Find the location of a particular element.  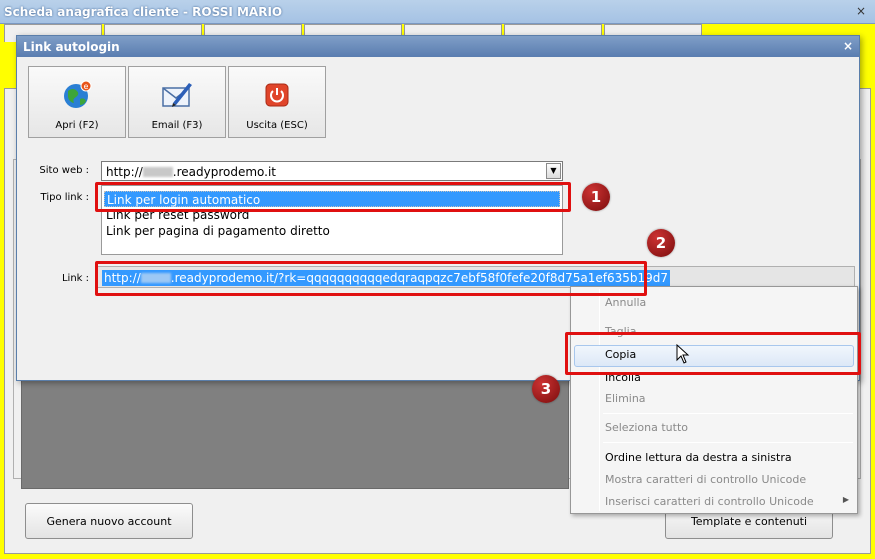

menu-item-show-unicode: Mostra caratteri di controllo Unicode is located at coordinates (705, 479).